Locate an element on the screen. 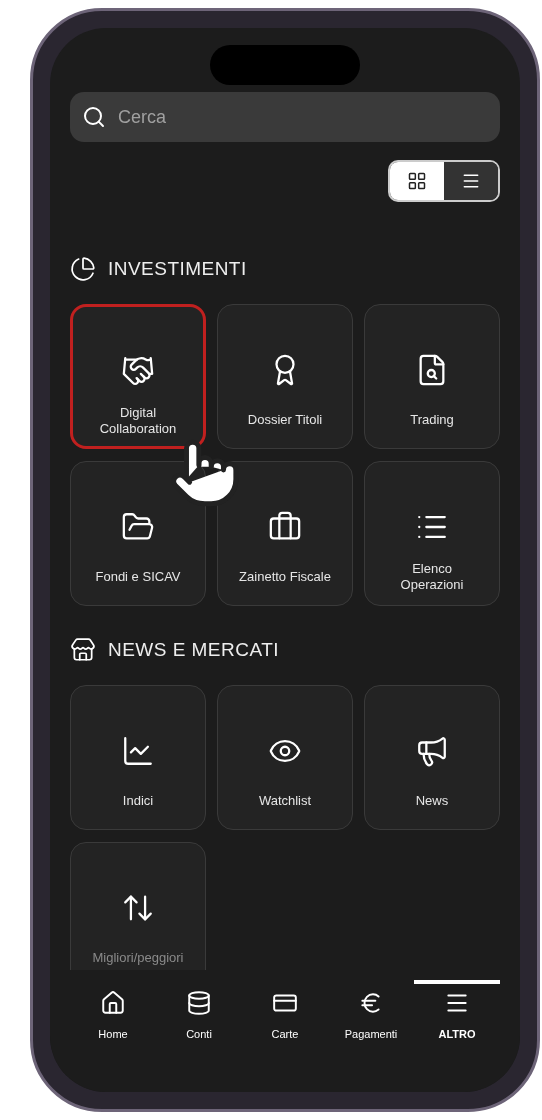 This screenshot has width=542, height=1120. nav-tab: ALTRO is located at coordinates (457, 1036).